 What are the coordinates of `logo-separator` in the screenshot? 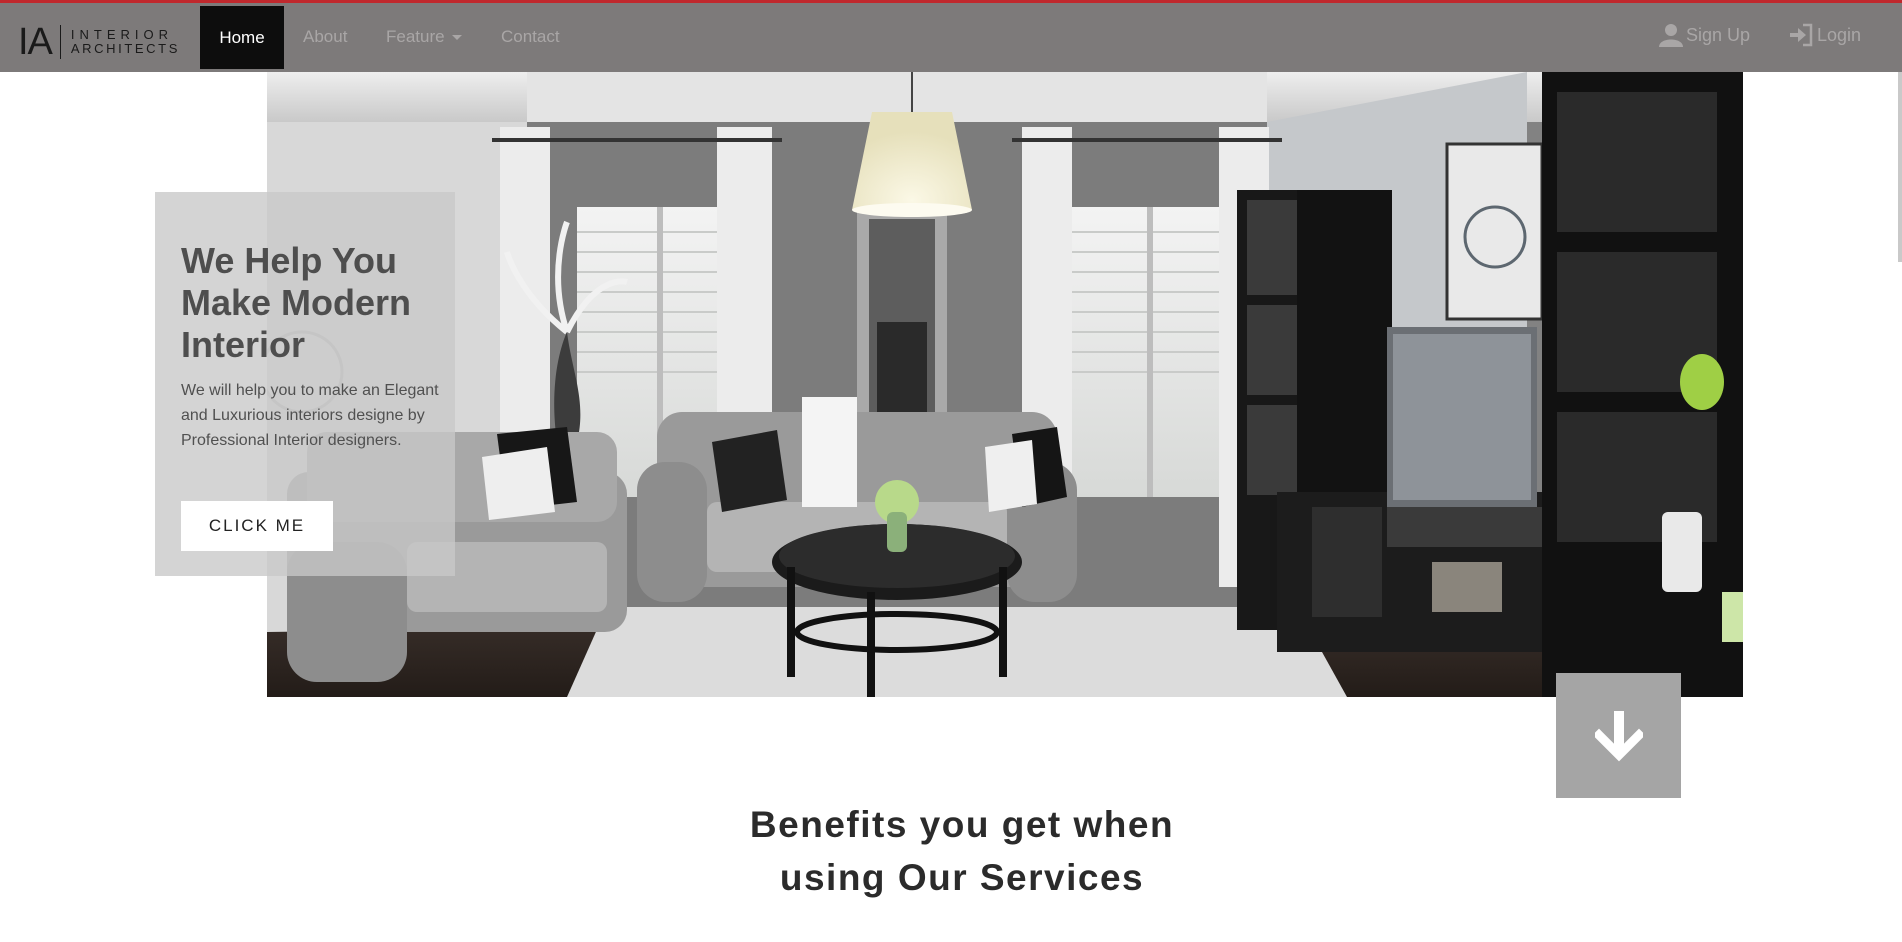 It's located at (60, 42).